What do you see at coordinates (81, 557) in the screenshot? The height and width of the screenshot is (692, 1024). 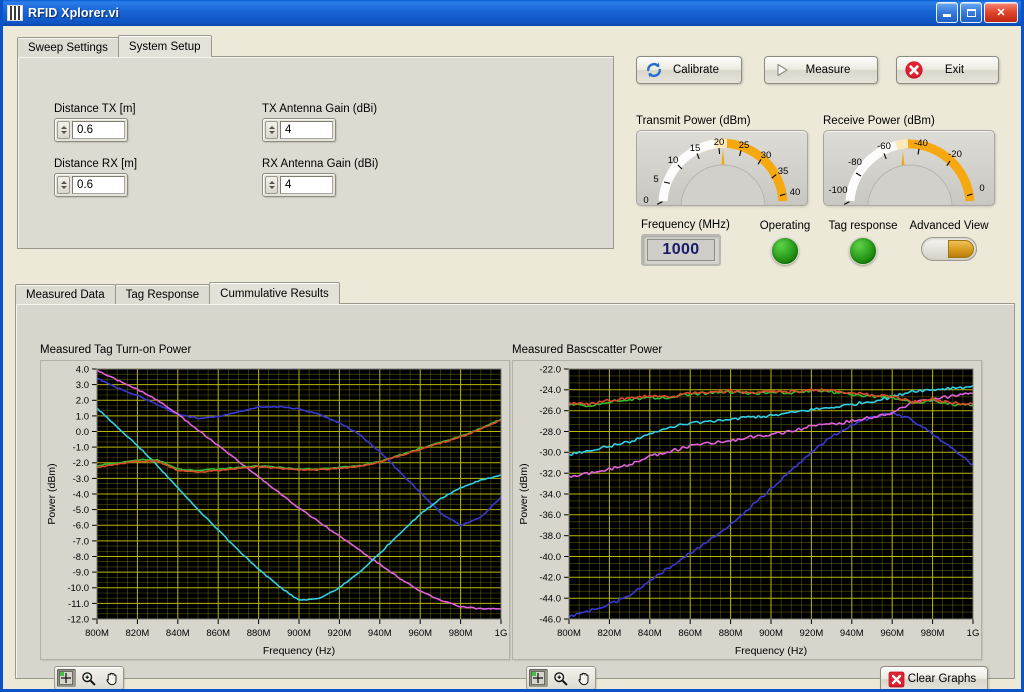 I see `y-tick-label: -8.0` at bounding box center [81, 557].